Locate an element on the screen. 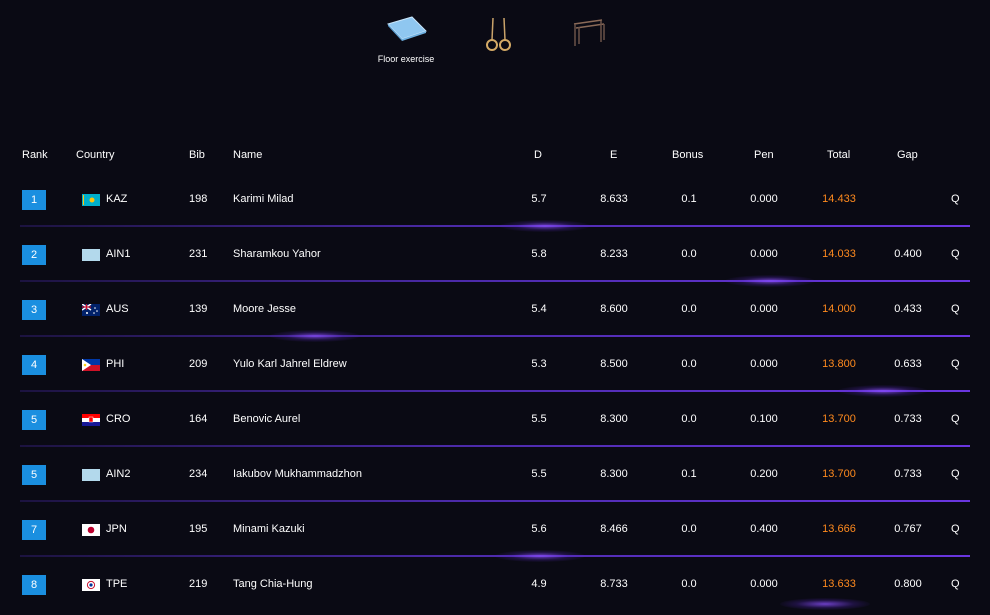 Image resolution: width=990 pixels, height=615 pixels. flag-phi-icon is located at coordinates (91, 365).